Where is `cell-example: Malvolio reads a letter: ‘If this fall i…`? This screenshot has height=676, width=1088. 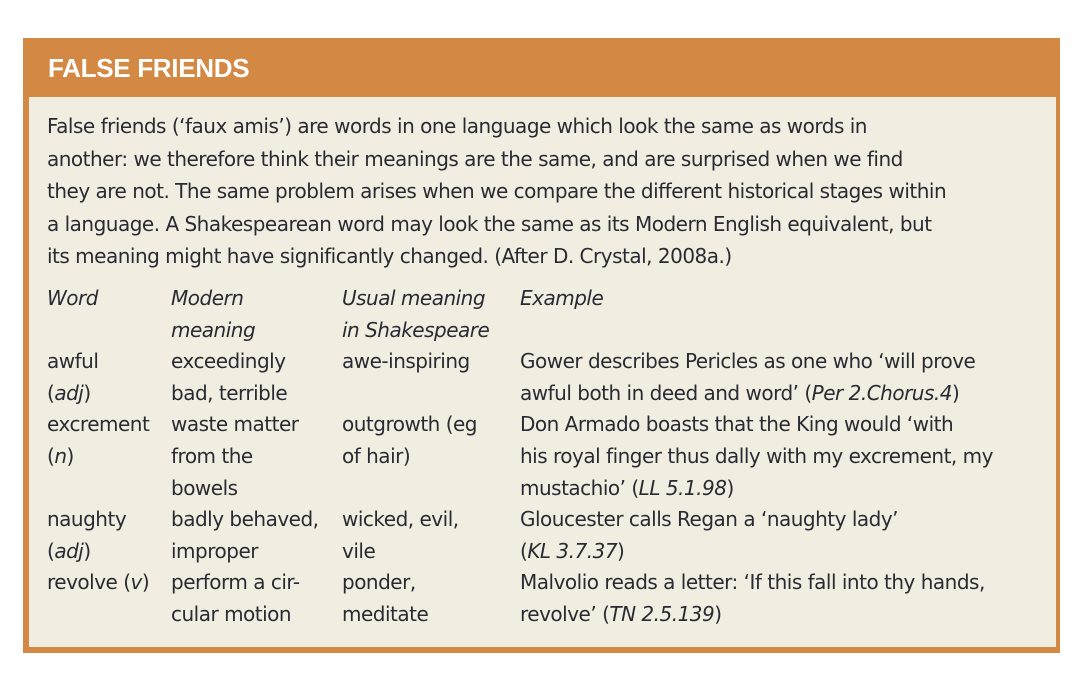 cell-example: Malvolio reads a letter: ‘If this fall i… is located at coordinates (788, 598).